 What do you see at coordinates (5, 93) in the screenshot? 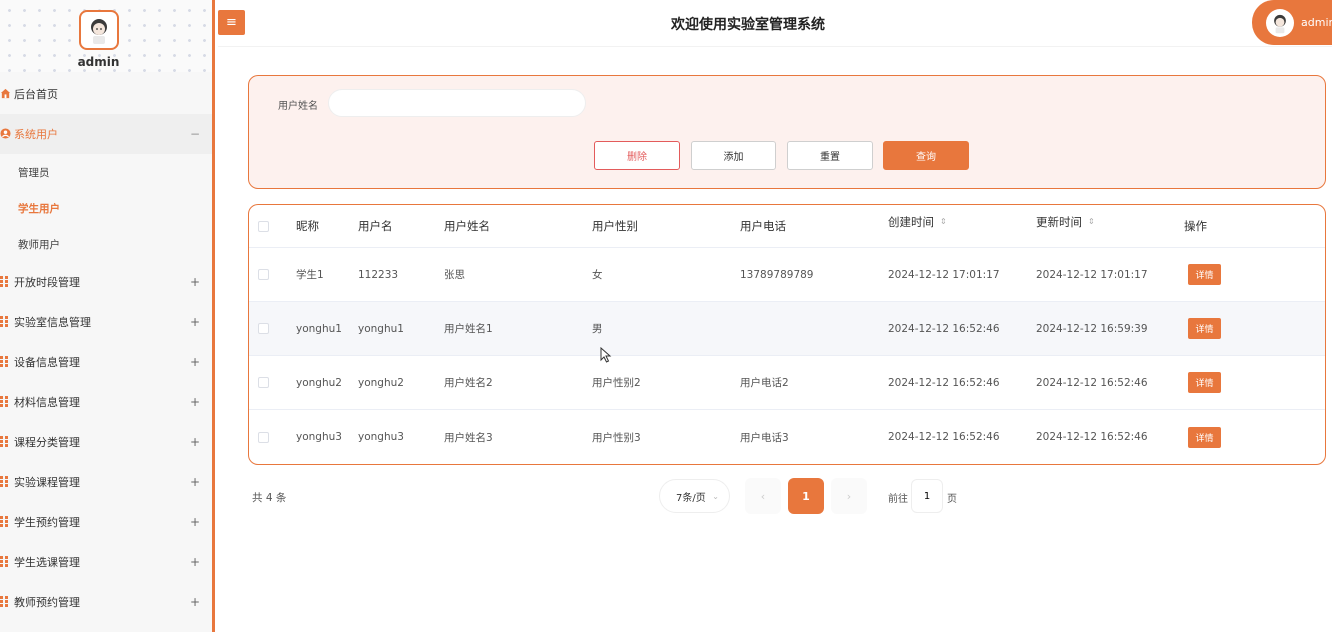
I see `home-icon` at bounding box center [5, 93].